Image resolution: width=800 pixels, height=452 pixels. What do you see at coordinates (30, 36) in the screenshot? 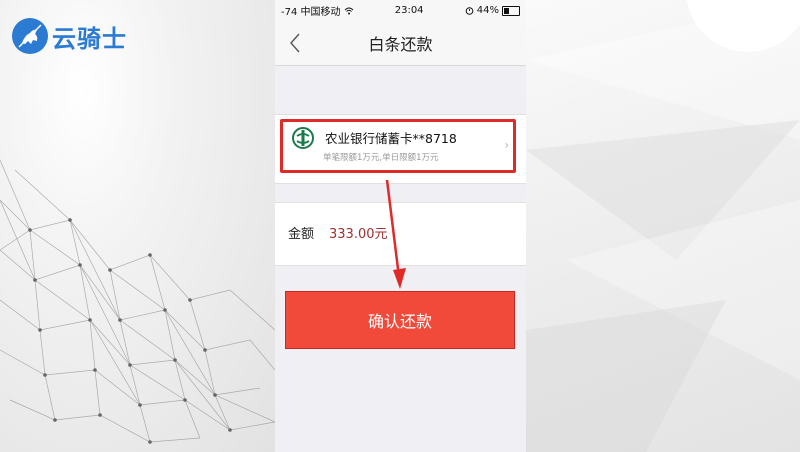
I see `knight-icon` at bounding box center [30, 36].